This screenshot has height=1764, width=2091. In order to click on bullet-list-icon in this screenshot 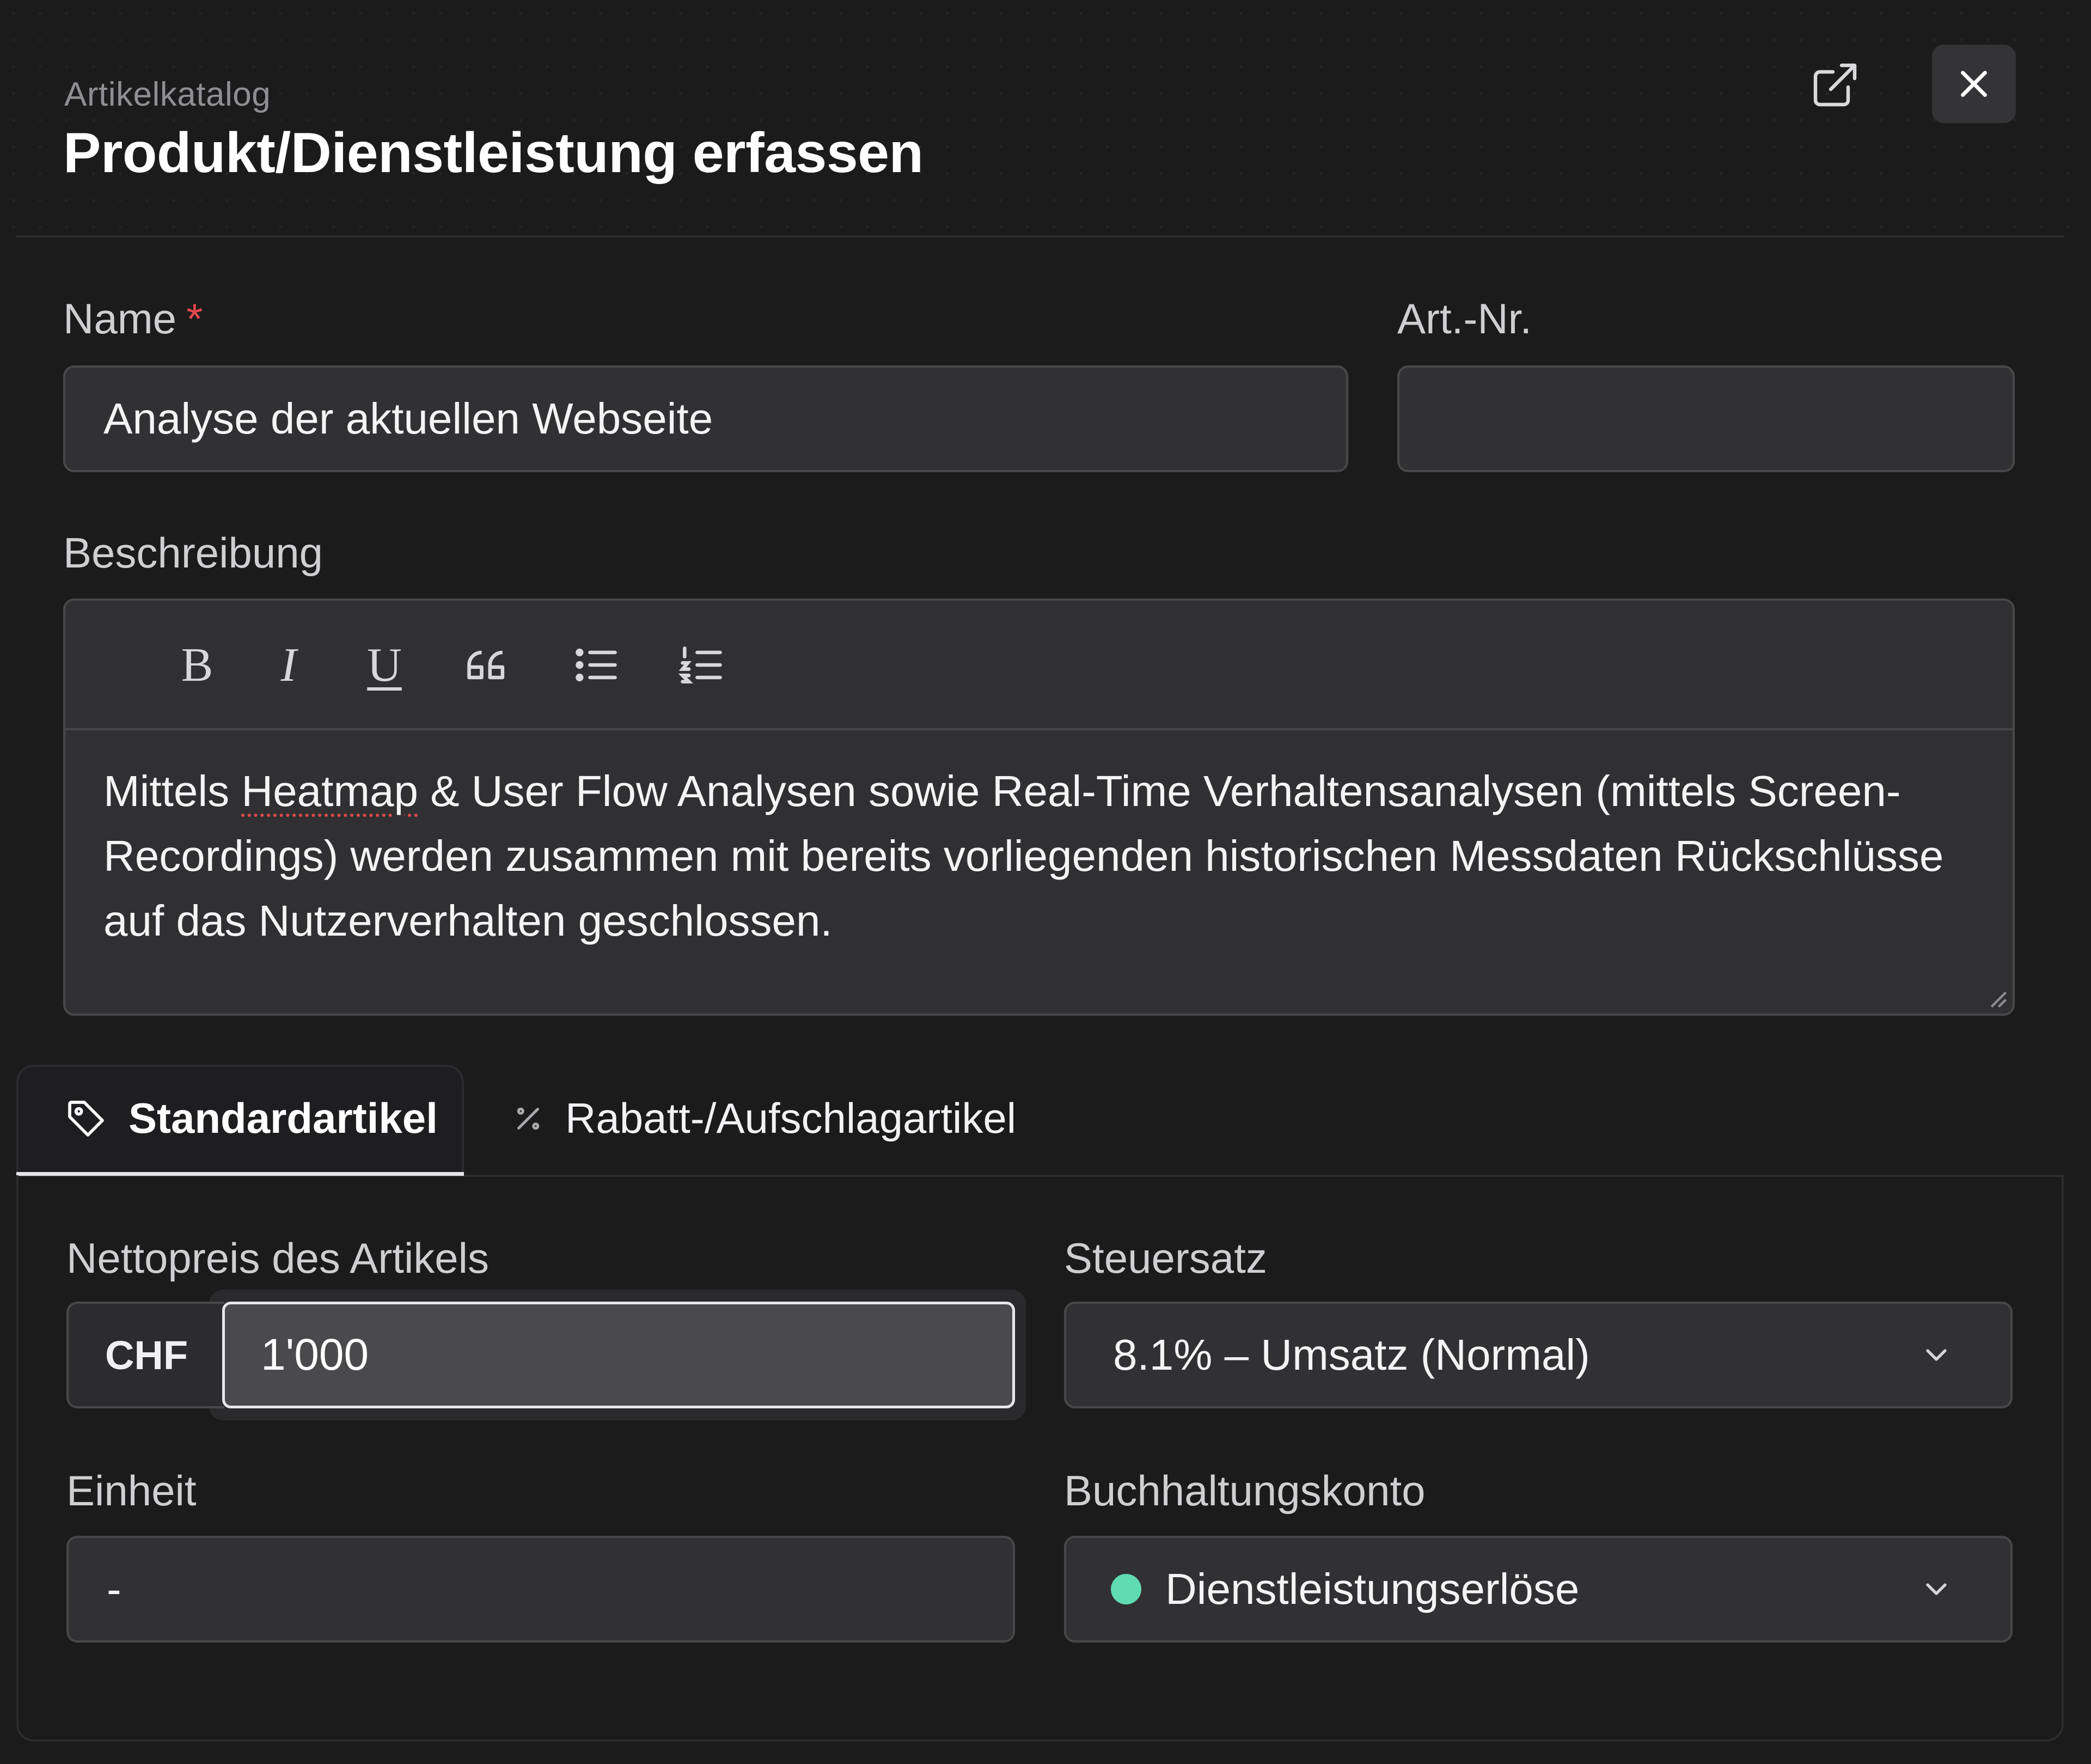, I will do `click(596, 665)`.